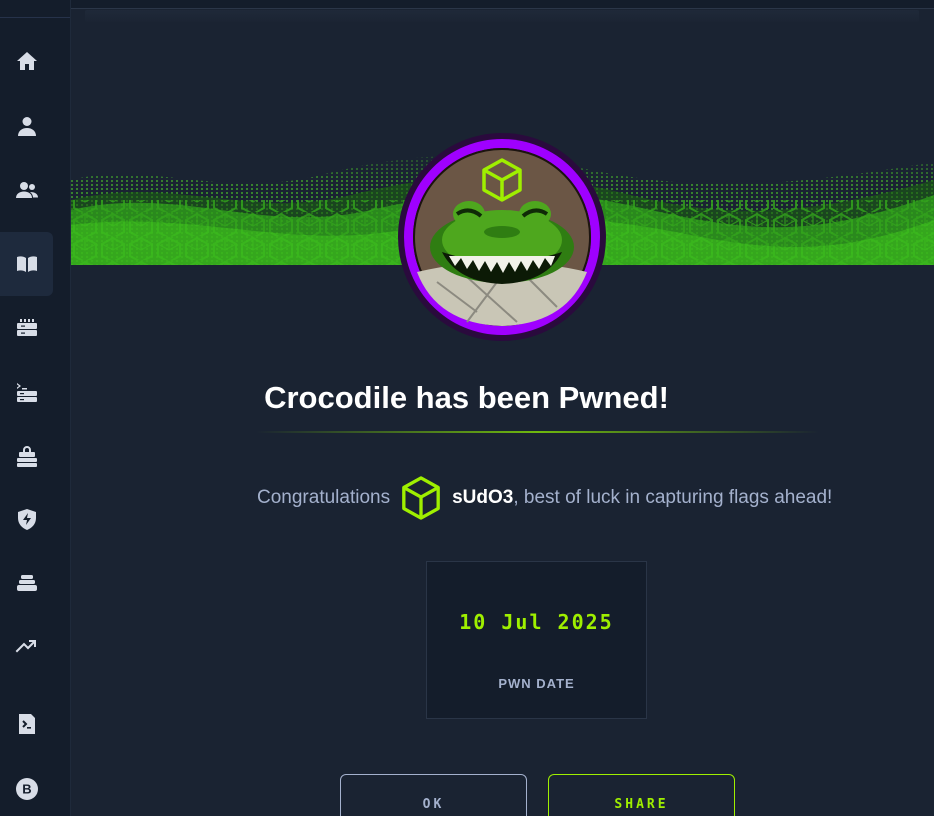 Image resolution: width=934 pixels, height=816 pixels. I want to click on user-icon, so click(26, 126).